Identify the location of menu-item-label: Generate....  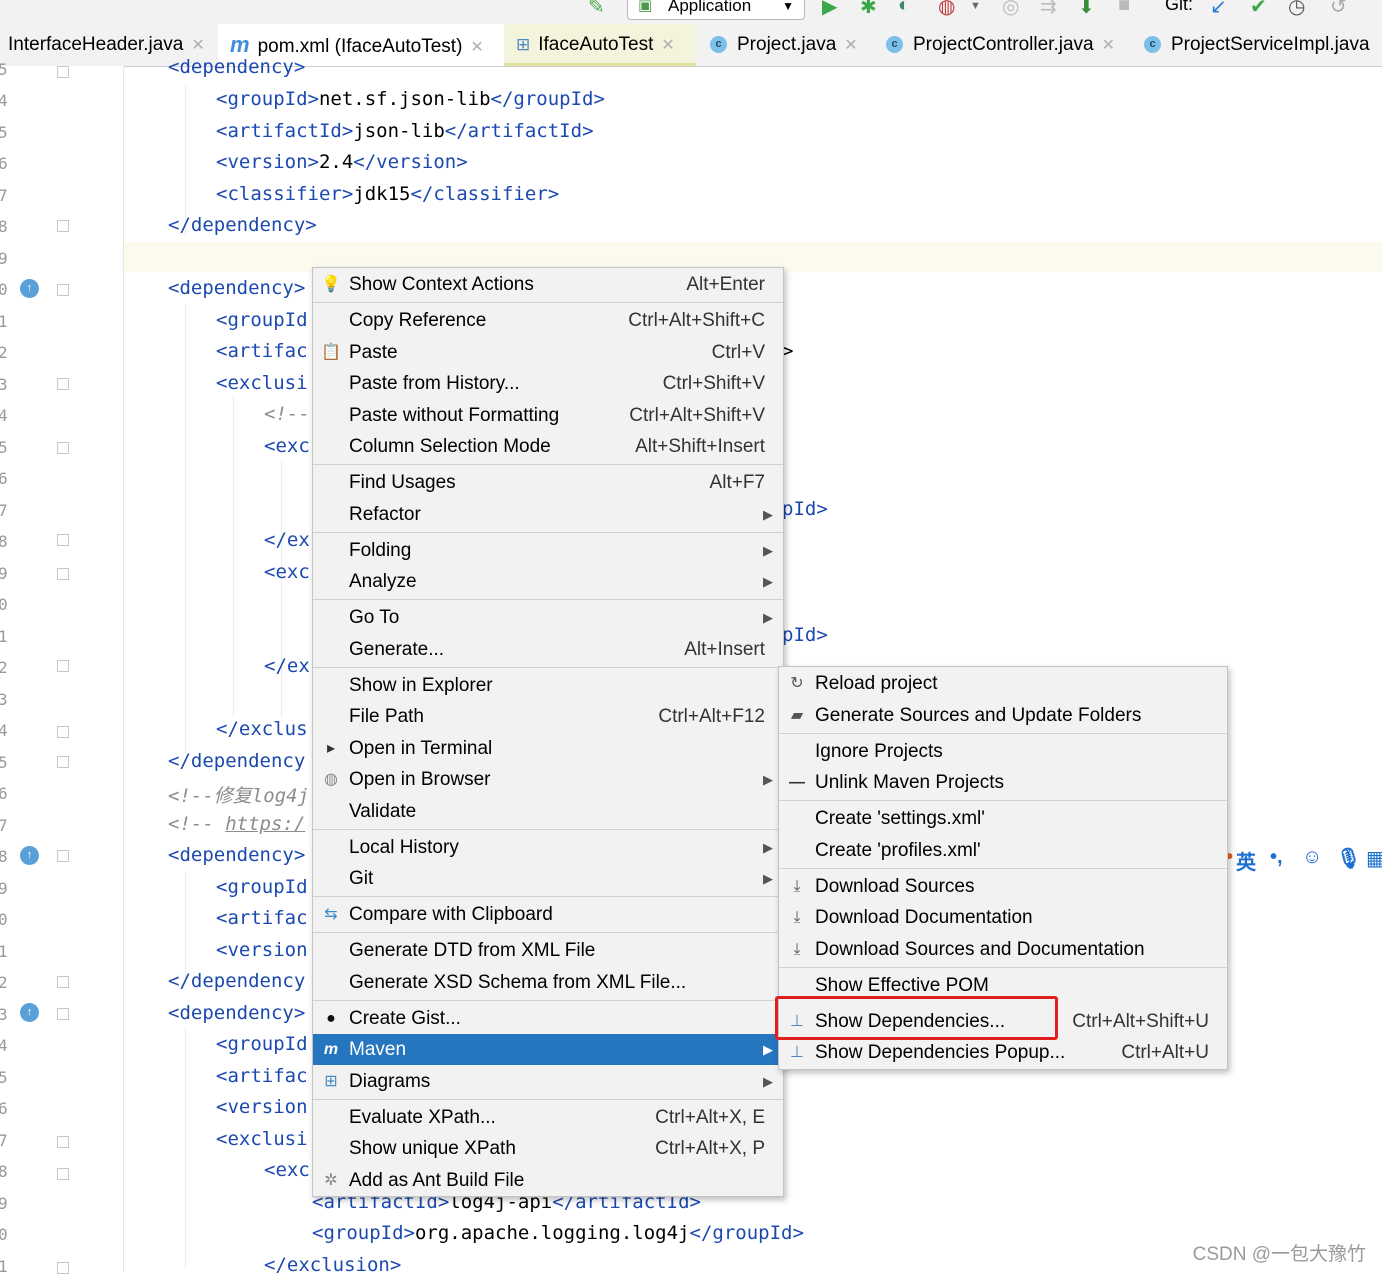
(397, 649).